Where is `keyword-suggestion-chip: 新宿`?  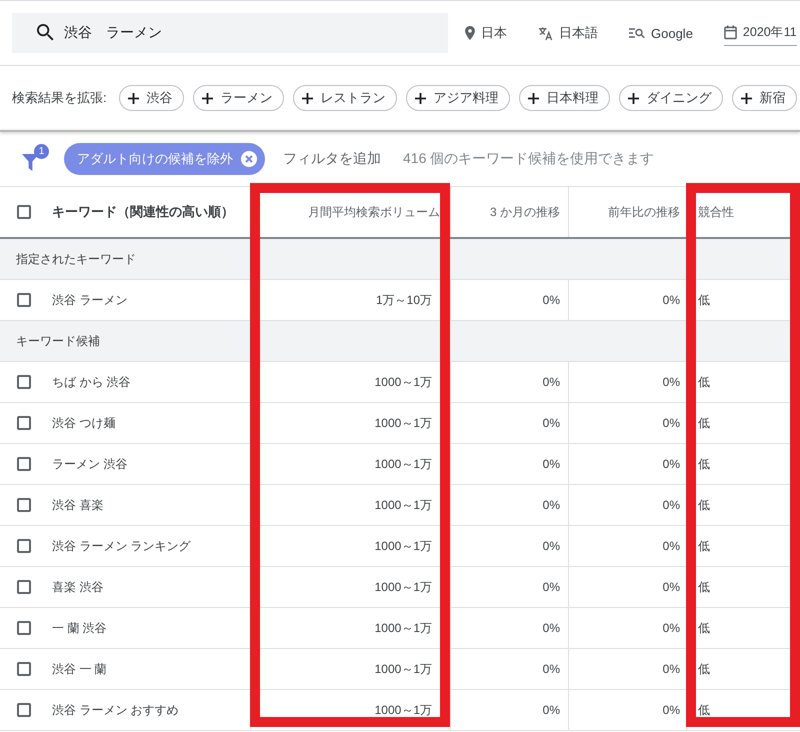
keyword-suggestion-chip: 新宿 is located at coordinates (764, 98).